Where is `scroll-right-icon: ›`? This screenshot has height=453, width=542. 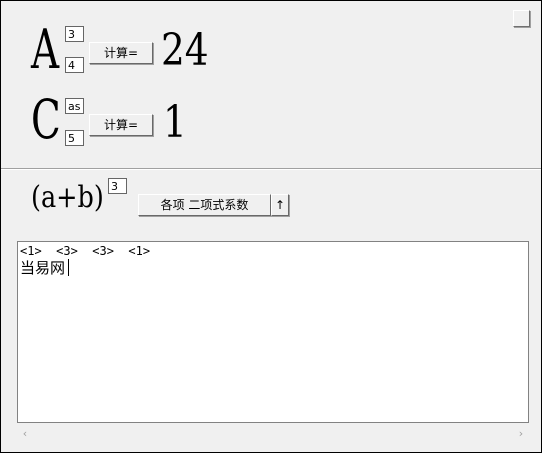
scroll-right-icon: › is located at coordinates (521, 433).